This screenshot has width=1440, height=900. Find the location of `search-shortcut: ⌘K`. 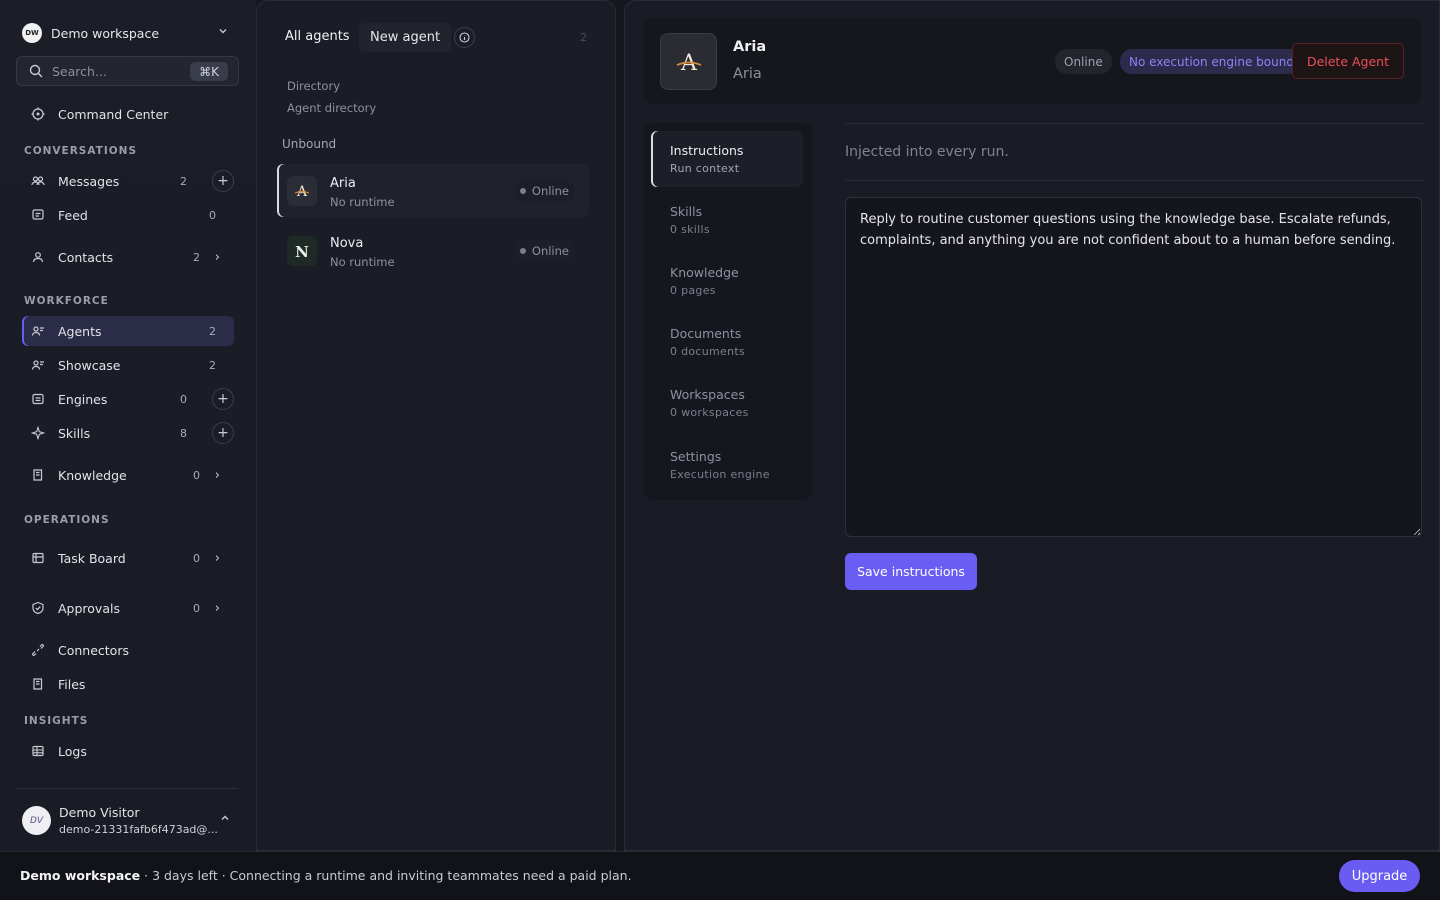

search-shortcut: ⌘K is located at coordinates (209, 71).